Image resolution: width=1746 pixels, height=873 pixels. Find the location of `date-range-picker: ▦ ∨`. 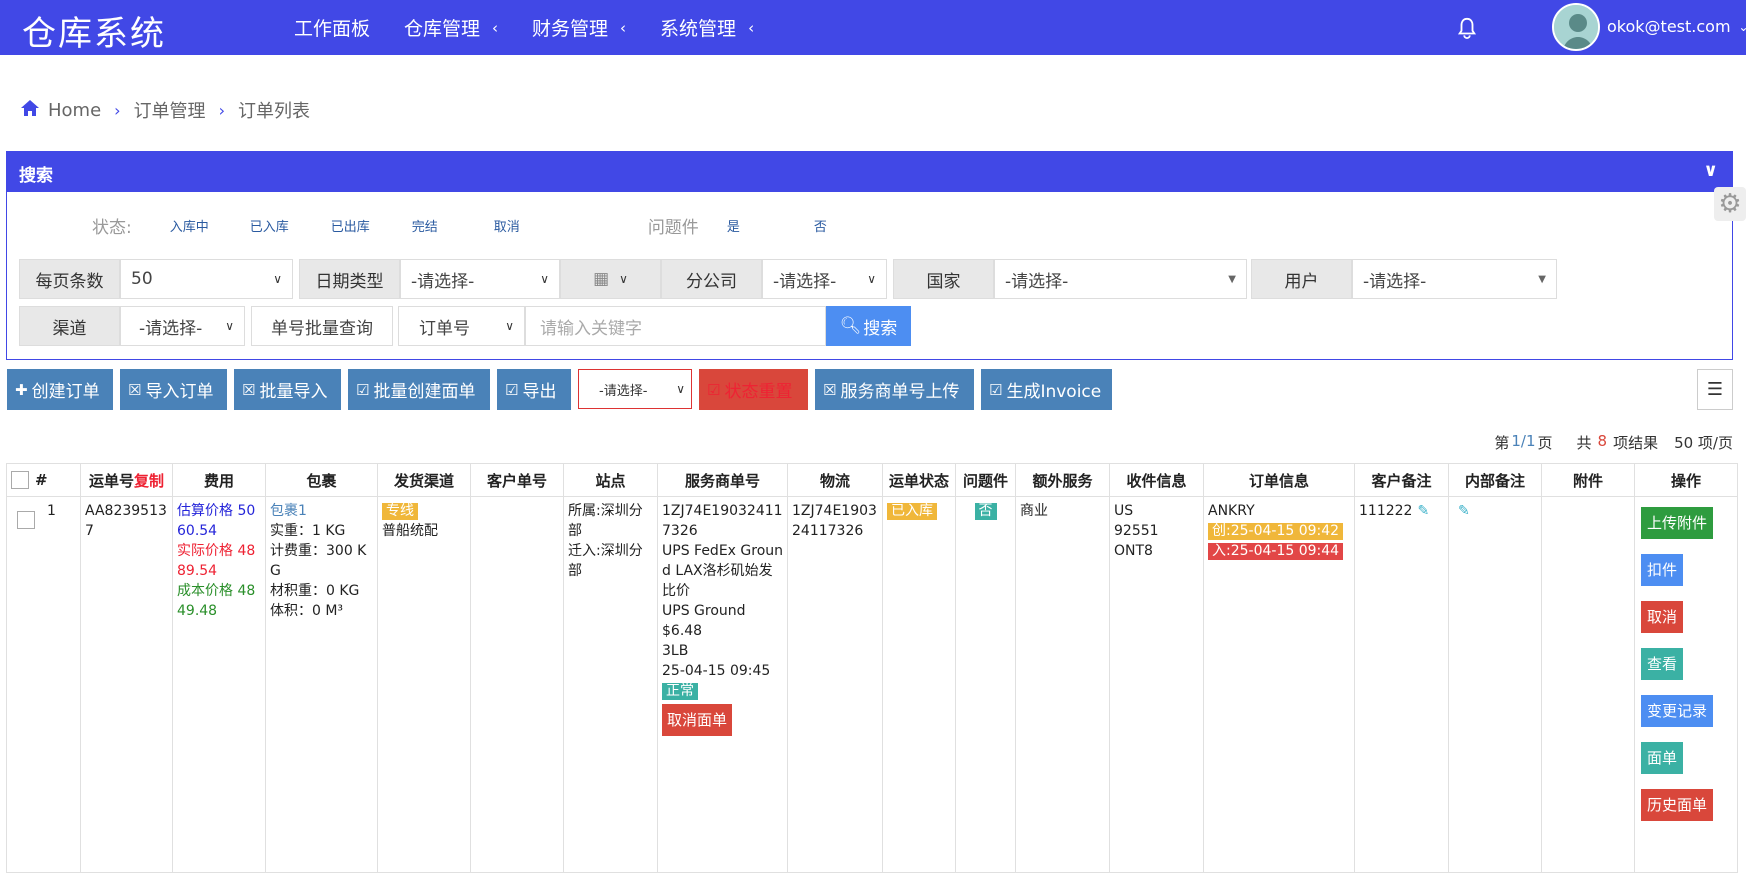

date-range-picker: ▦ ∨ is located at coordinates (610, 279).